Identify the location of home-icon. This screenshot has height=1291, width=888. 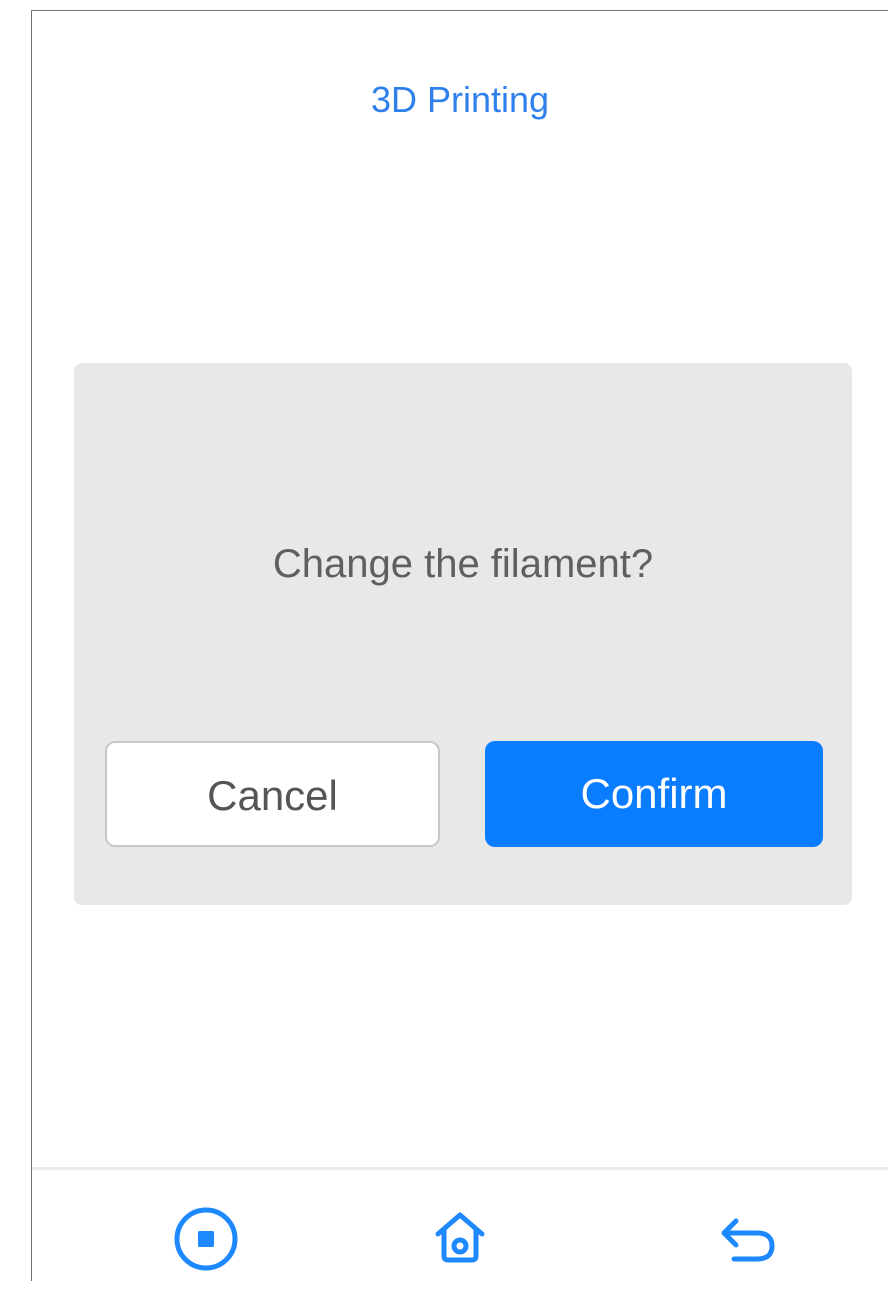
(460, 1239).